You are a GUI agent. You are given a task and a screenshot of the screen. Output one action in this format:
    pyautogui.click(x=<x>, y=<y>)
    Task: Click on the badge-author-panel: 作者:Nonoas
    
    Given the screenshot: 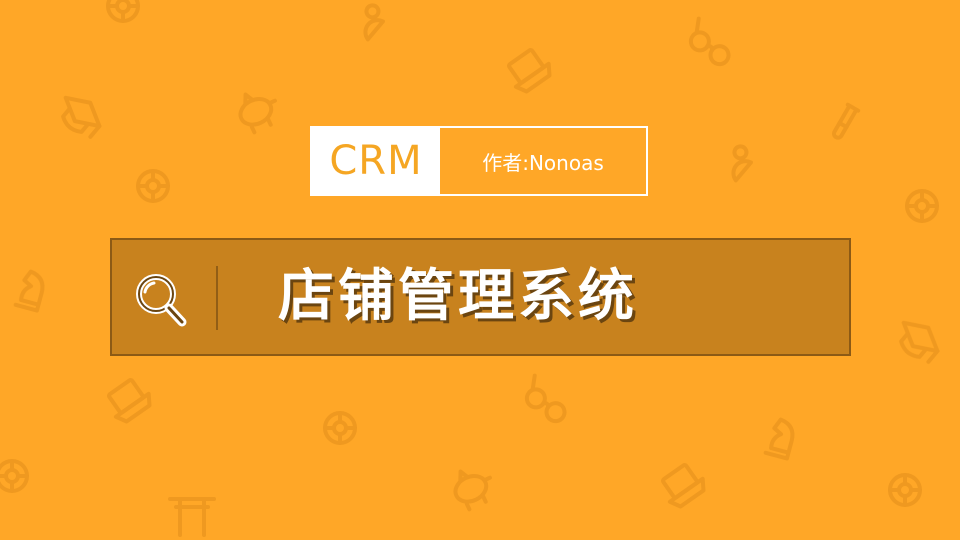 What is the action you would take?
    pyautogui.click(x=543, y=161)
    